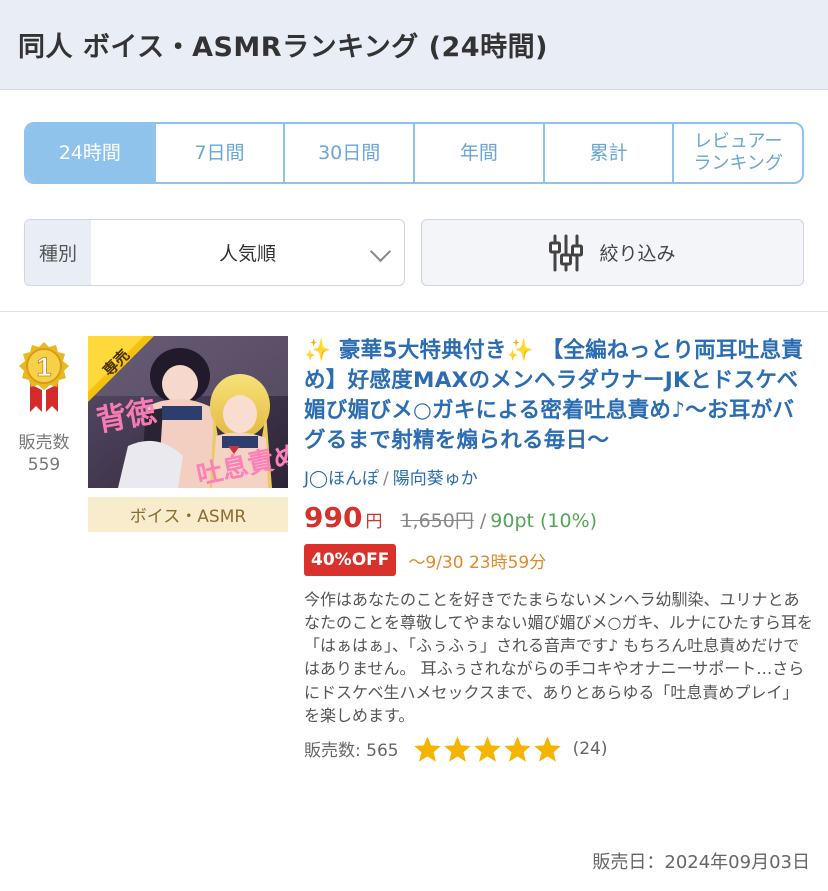 This screenshot has width=828, height=891. I want to click on rank-column: 1 販売数 559, so click(44, 407).